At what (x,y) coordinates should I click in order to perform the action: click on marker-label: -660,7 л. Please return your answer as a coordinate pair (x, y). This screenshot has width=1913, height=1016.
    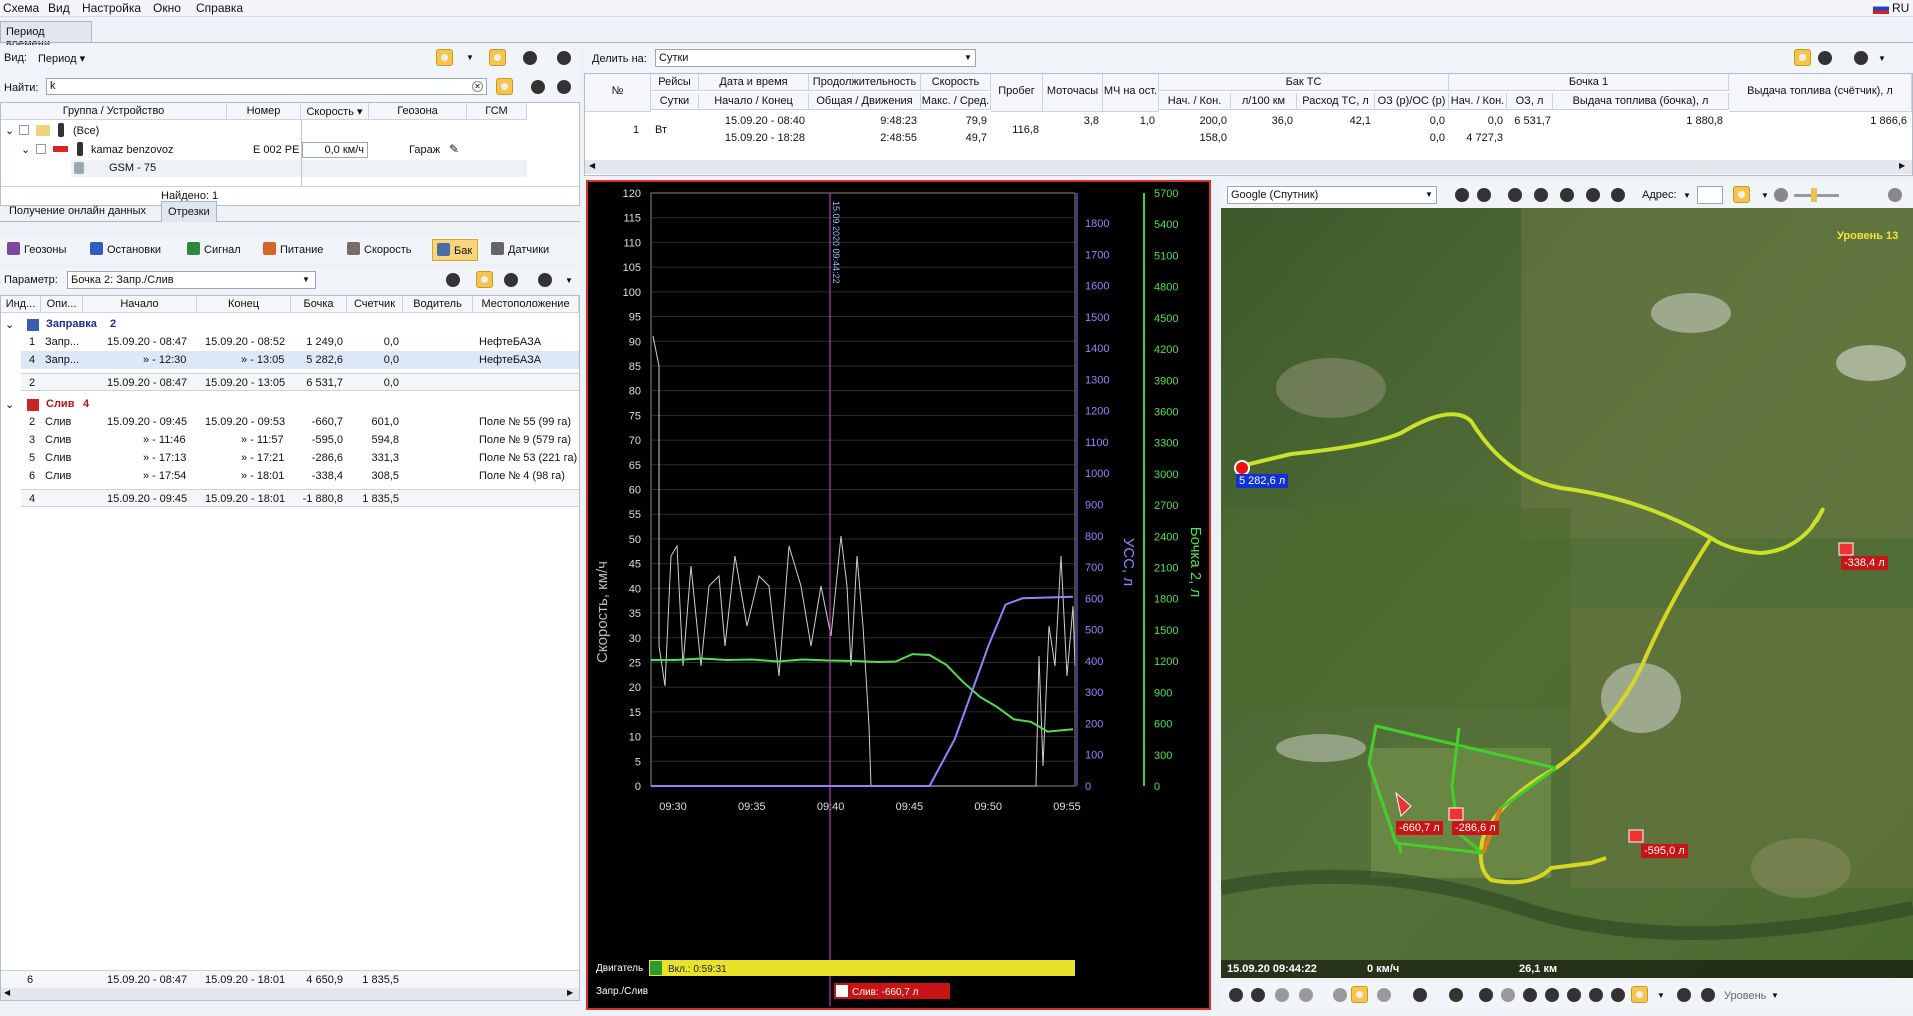
    Looking at the image, I should click on (1419, 828).